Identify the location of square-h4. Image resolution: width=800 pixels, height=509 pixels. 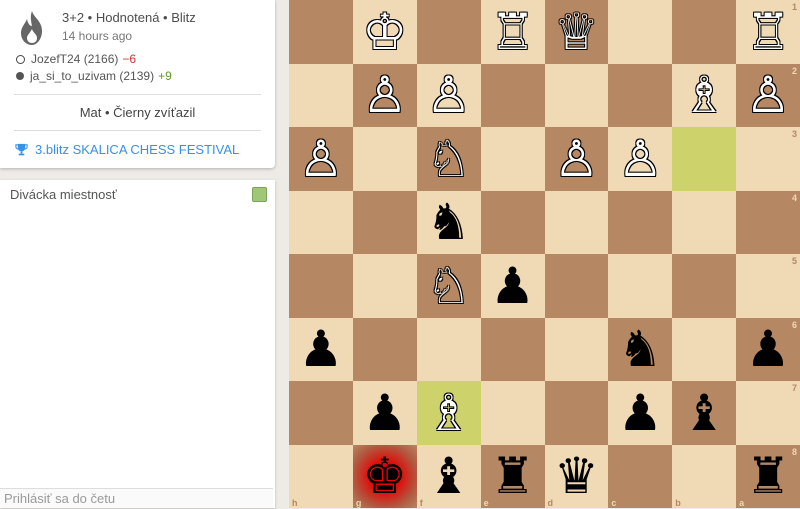
(321, 222).